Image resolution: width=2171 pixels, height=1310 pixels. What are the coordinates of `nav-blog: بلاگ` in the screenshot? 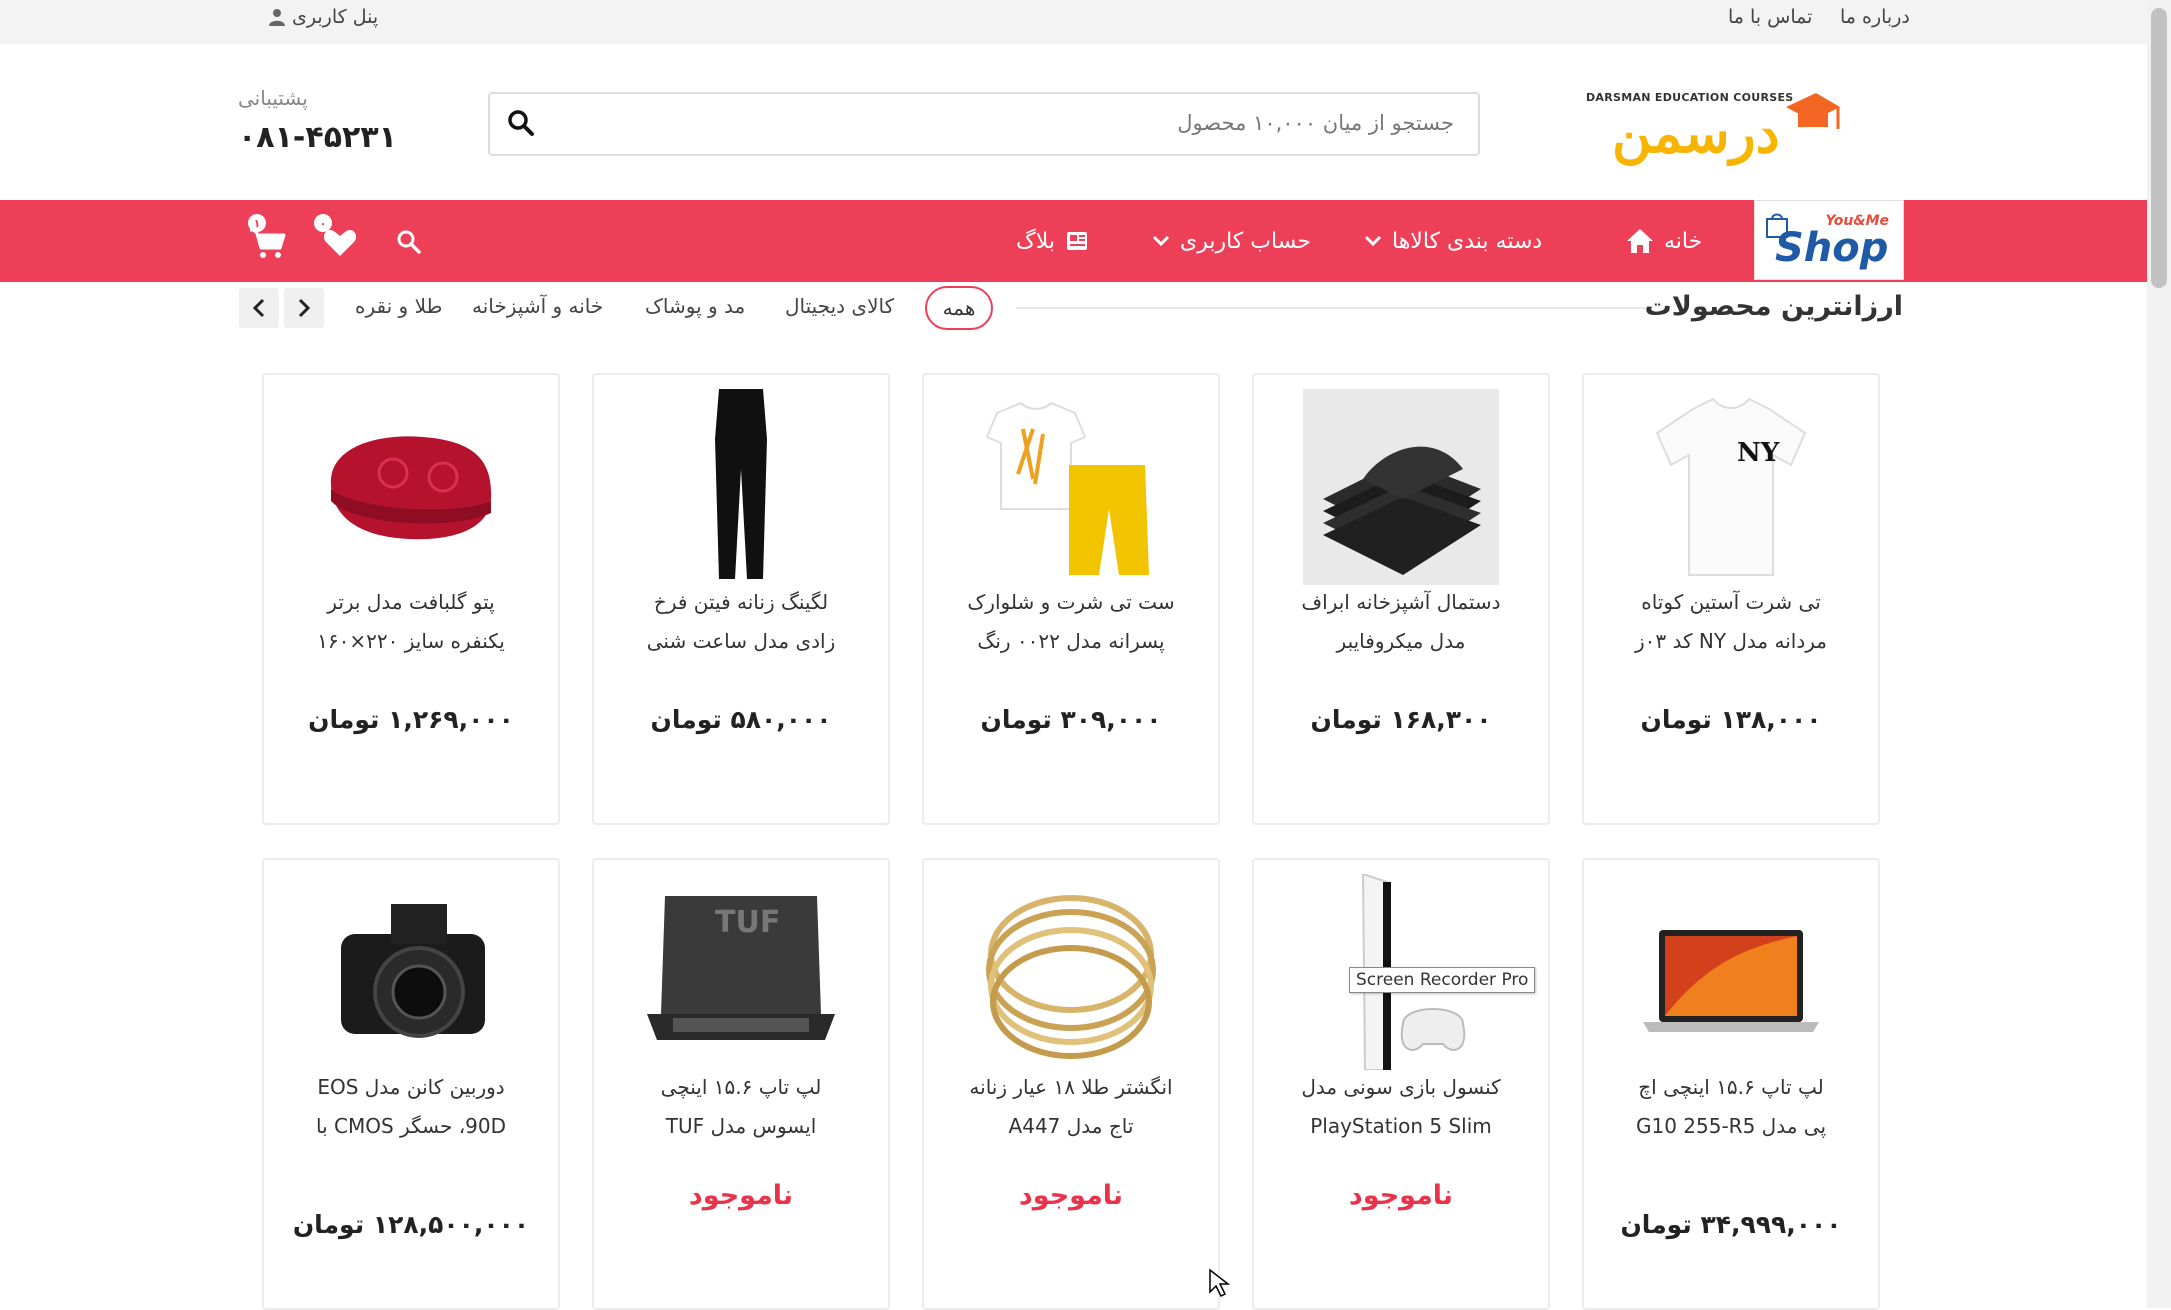 It's located at (1052, 241).